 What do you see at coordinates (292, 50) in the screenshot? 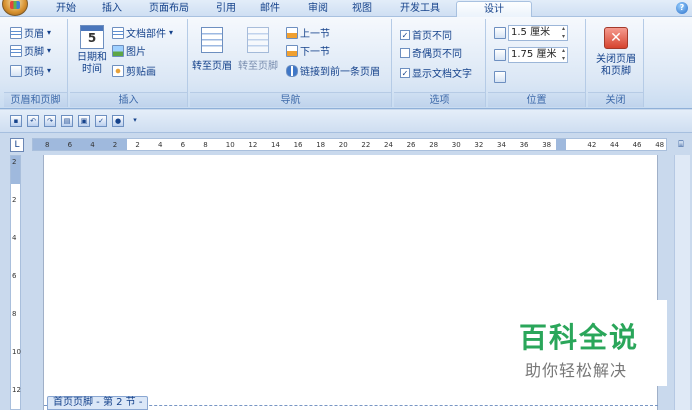
I see `next-section-icon` at bounding box center [292, 50].